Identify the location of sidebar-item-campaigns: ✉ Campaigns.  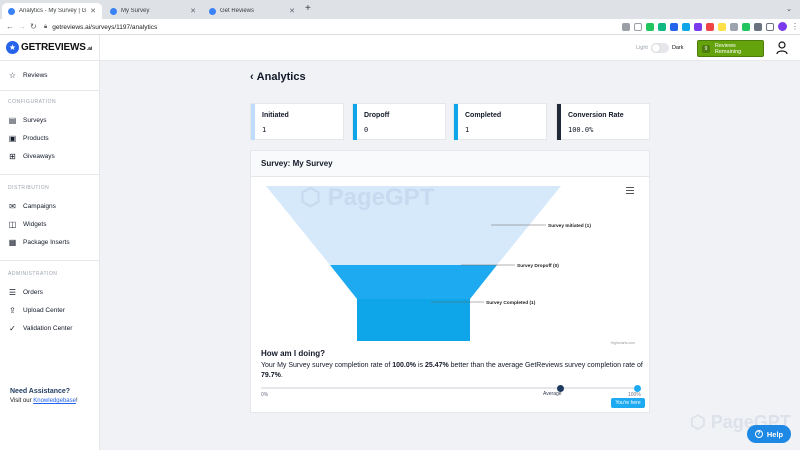
(32, 206).